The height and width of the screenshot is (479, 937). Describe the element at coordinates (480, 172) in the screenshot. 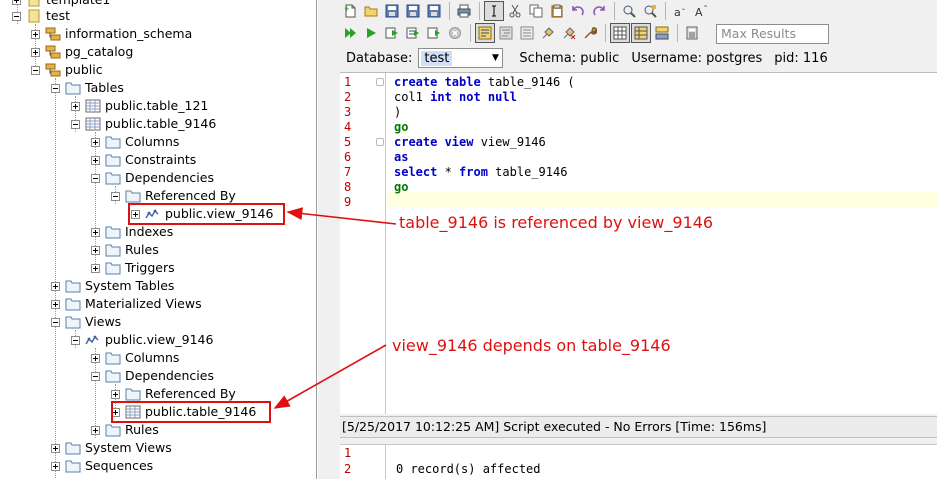

I see `code-line: select * from table_9146` at that location.